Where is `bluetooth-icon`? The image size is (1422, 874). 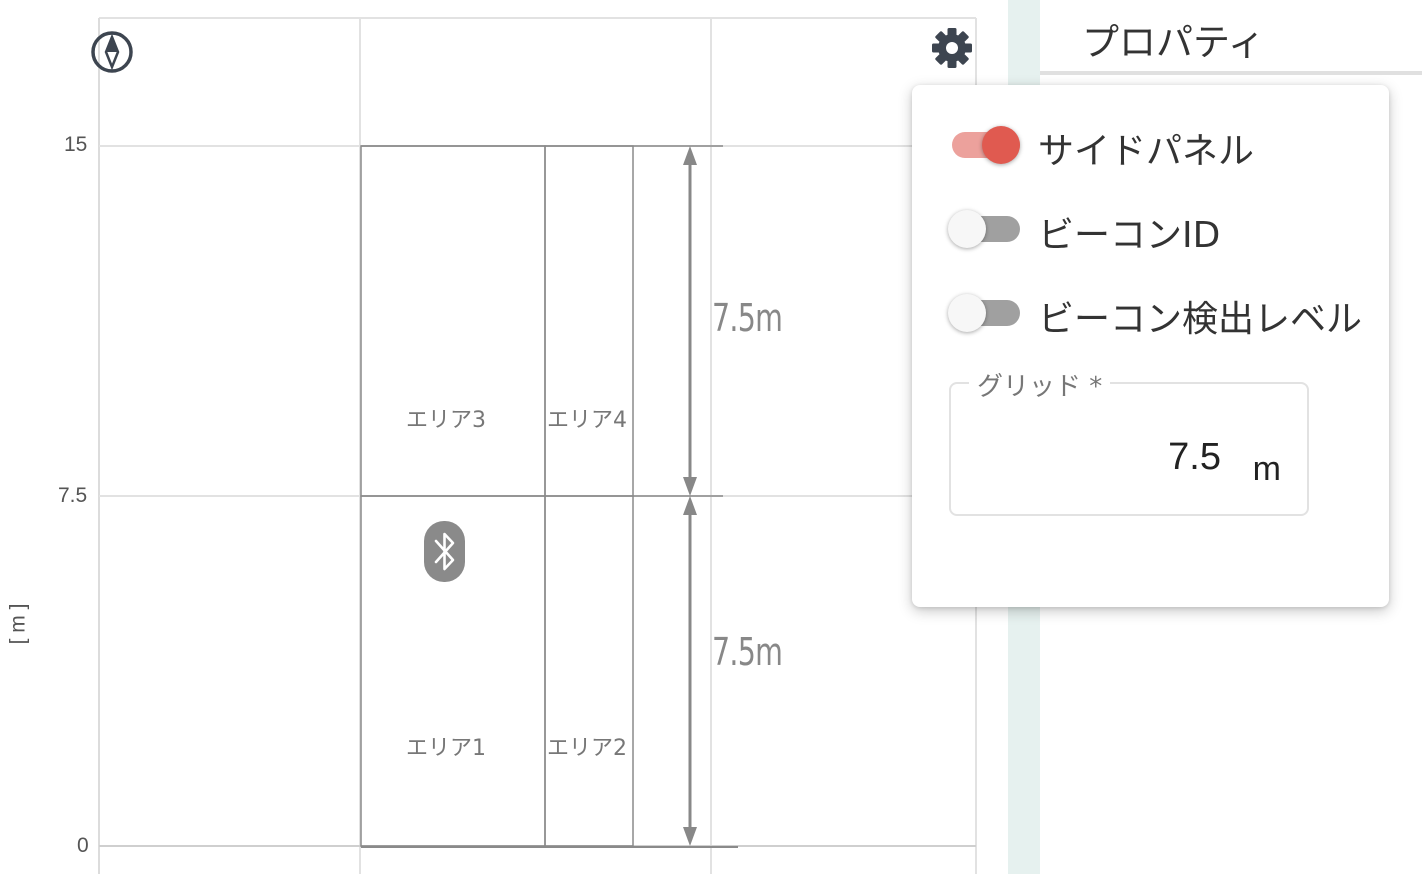 bluetooth-icon is located at coordinates (444, 551).